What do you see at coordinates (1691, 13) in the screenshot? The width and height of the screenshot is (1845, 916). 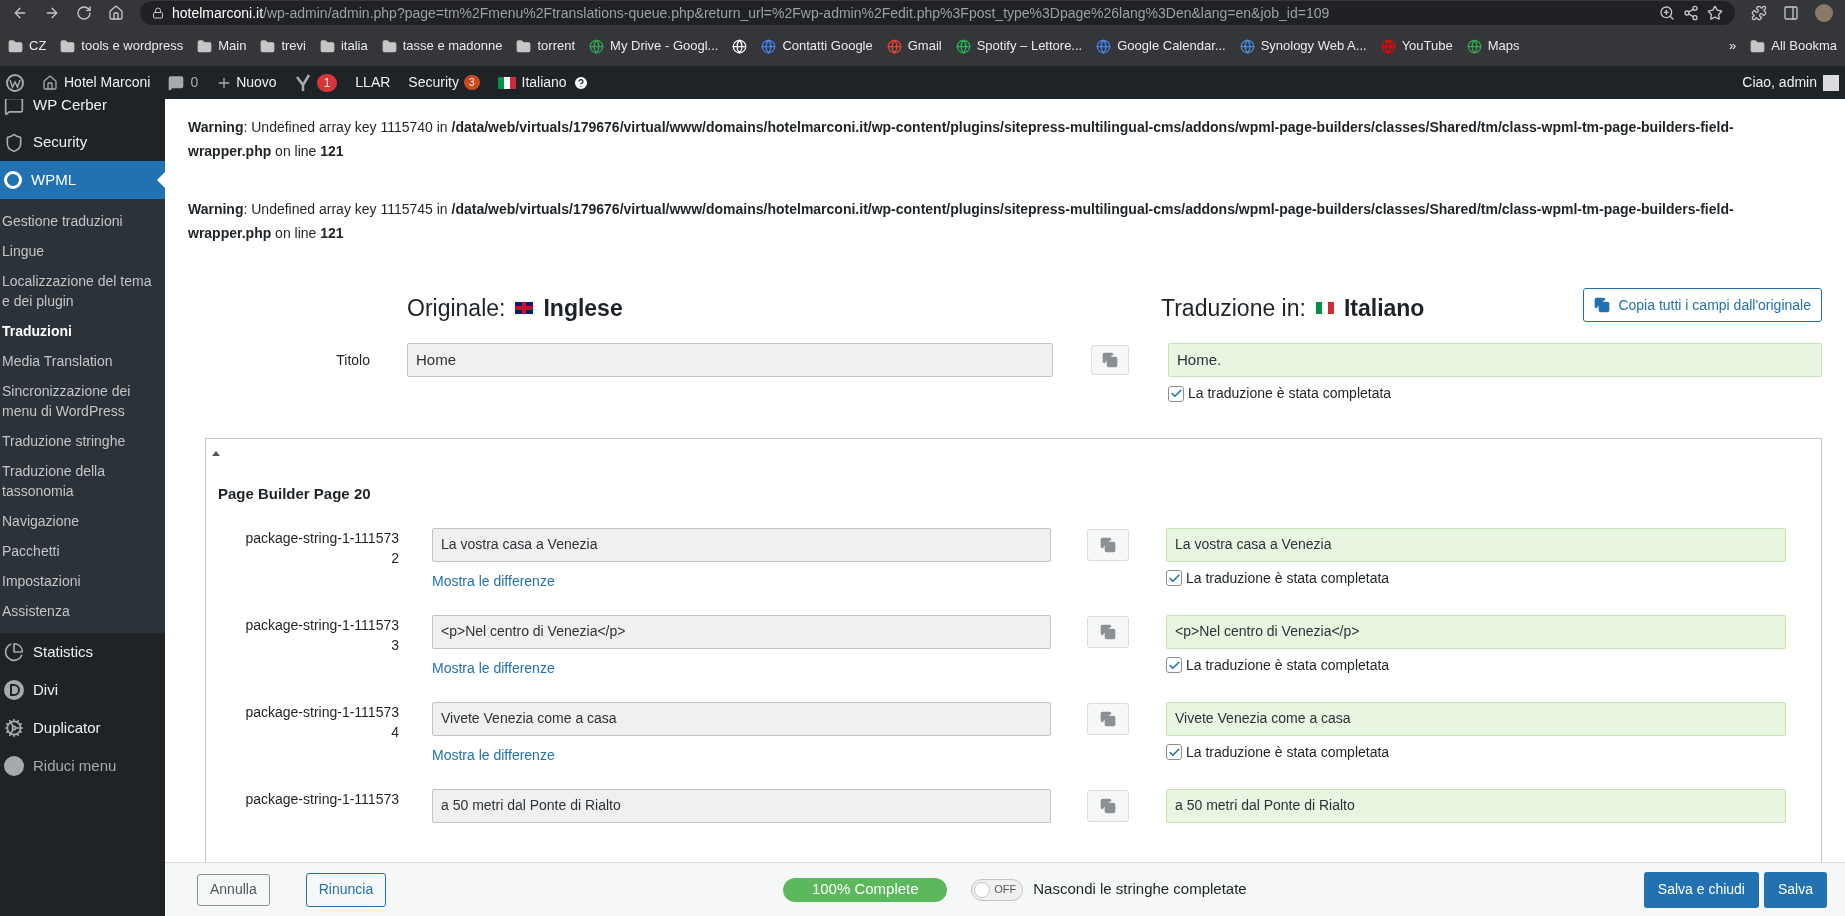 I see `share-icon` at bounding box center [1691, 13].